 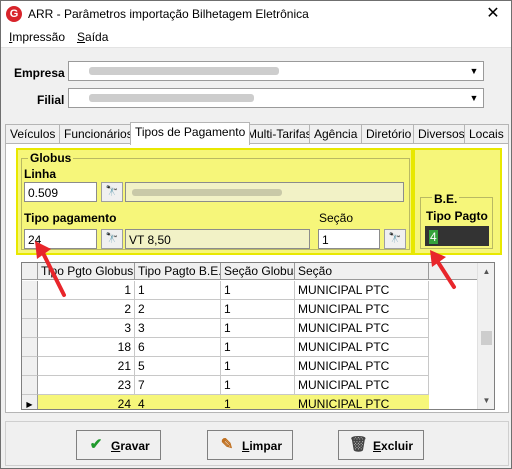 What do you see at coordinates (178, 366) in the screenshot?
I see `table-cell: 5` at bounding box center [178, 366].